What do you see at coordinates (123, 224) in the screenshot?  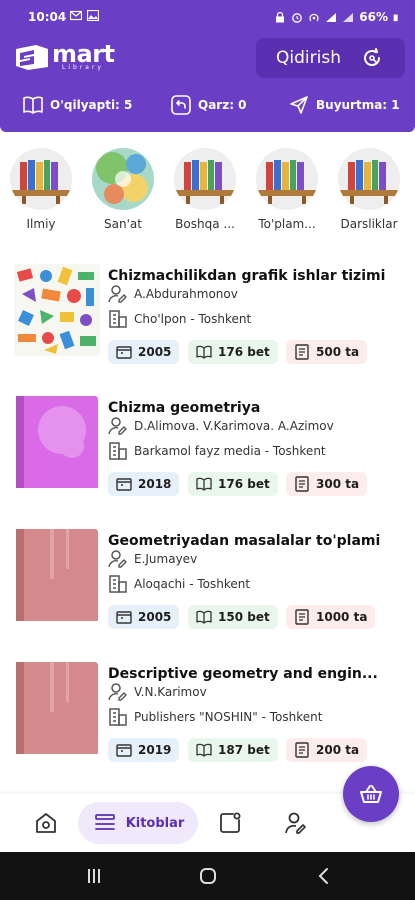 I see `category-name: San'at` at bounding box center [123, 224].